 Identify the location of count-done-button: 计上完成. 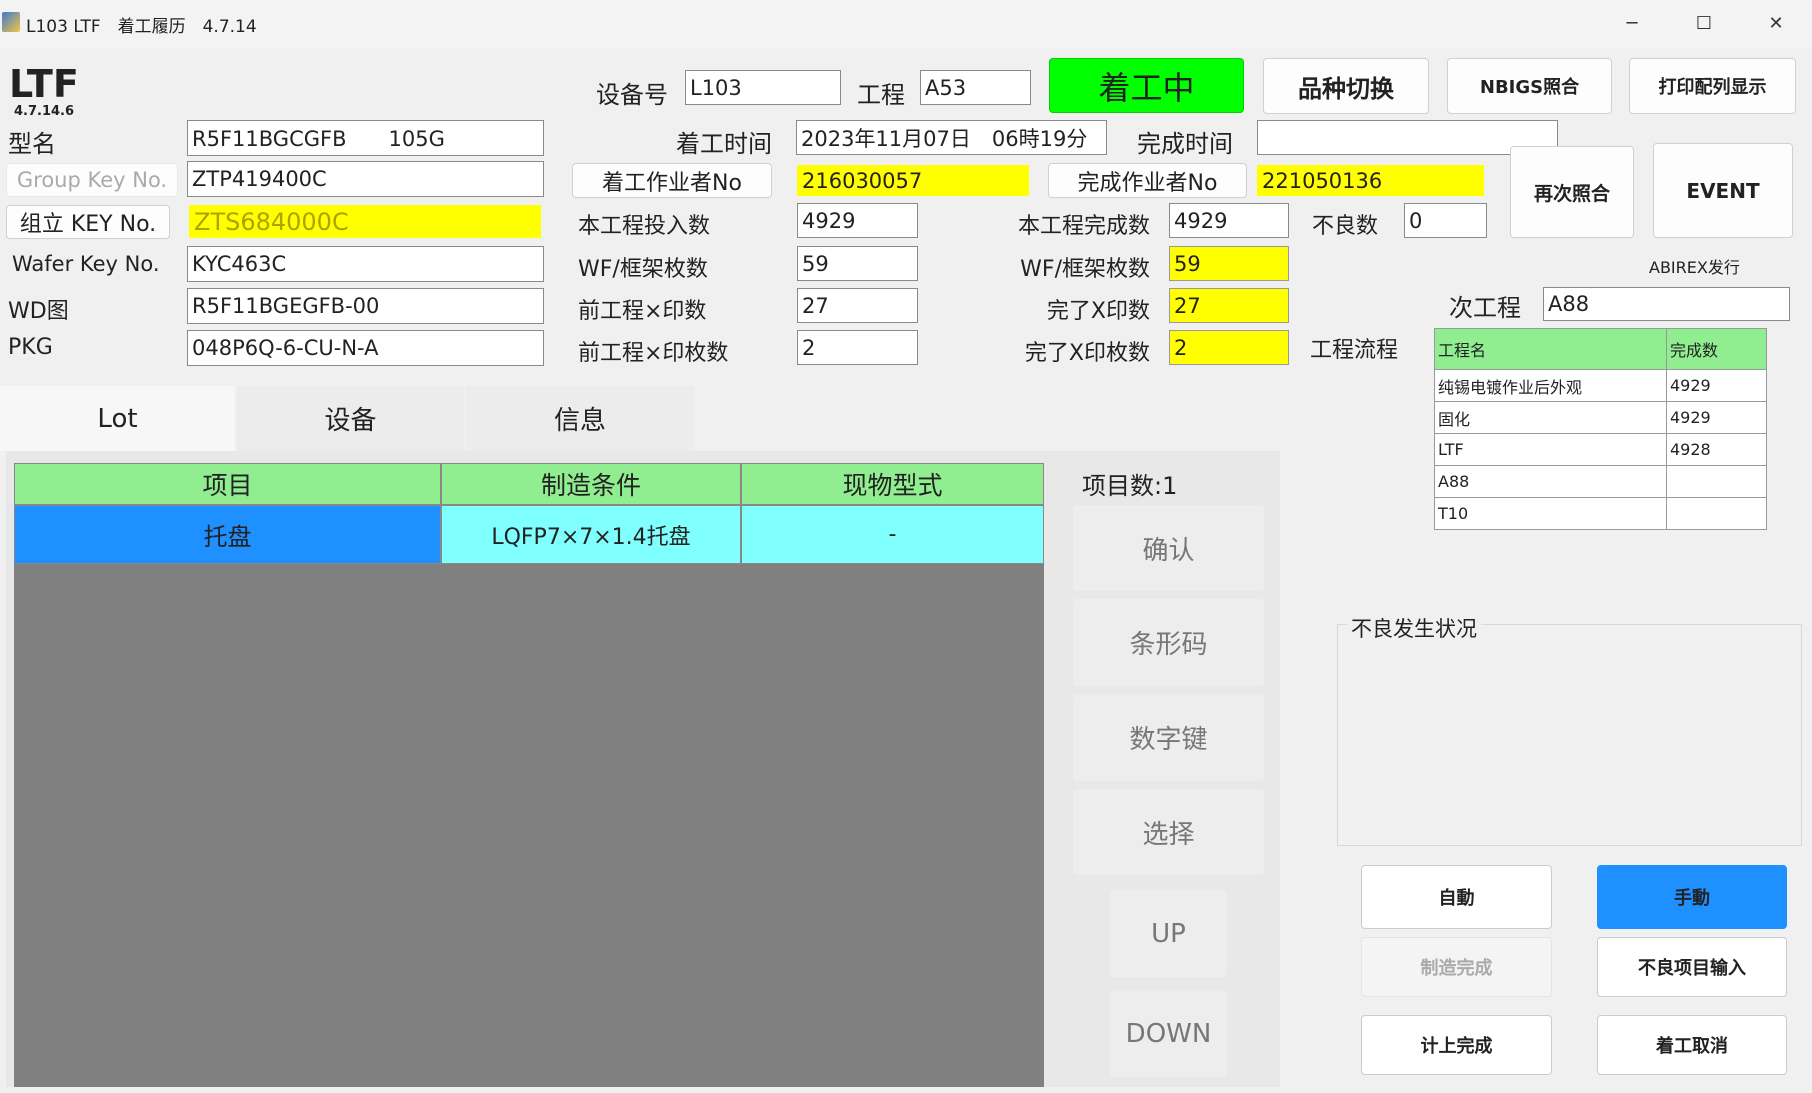
(1456, 1045).